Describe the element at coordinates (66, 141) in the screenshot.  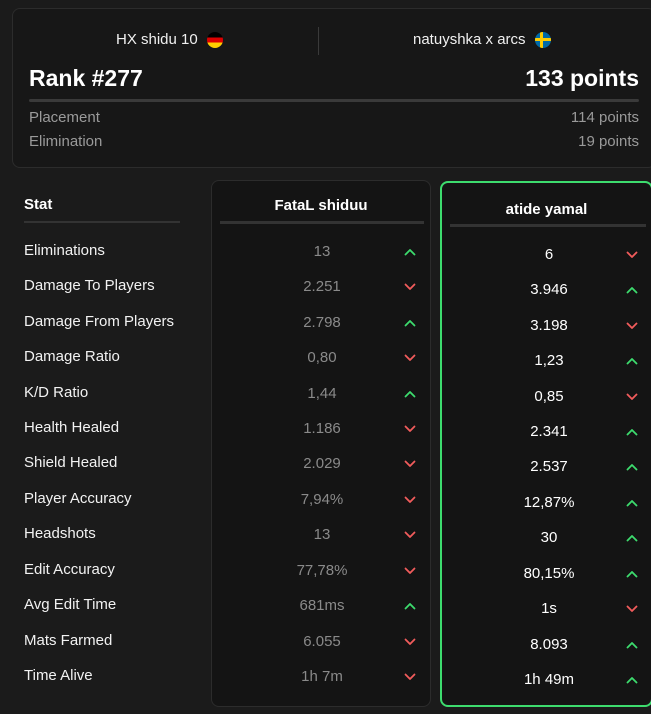
I see `elimination-label: Elimination` at that location.